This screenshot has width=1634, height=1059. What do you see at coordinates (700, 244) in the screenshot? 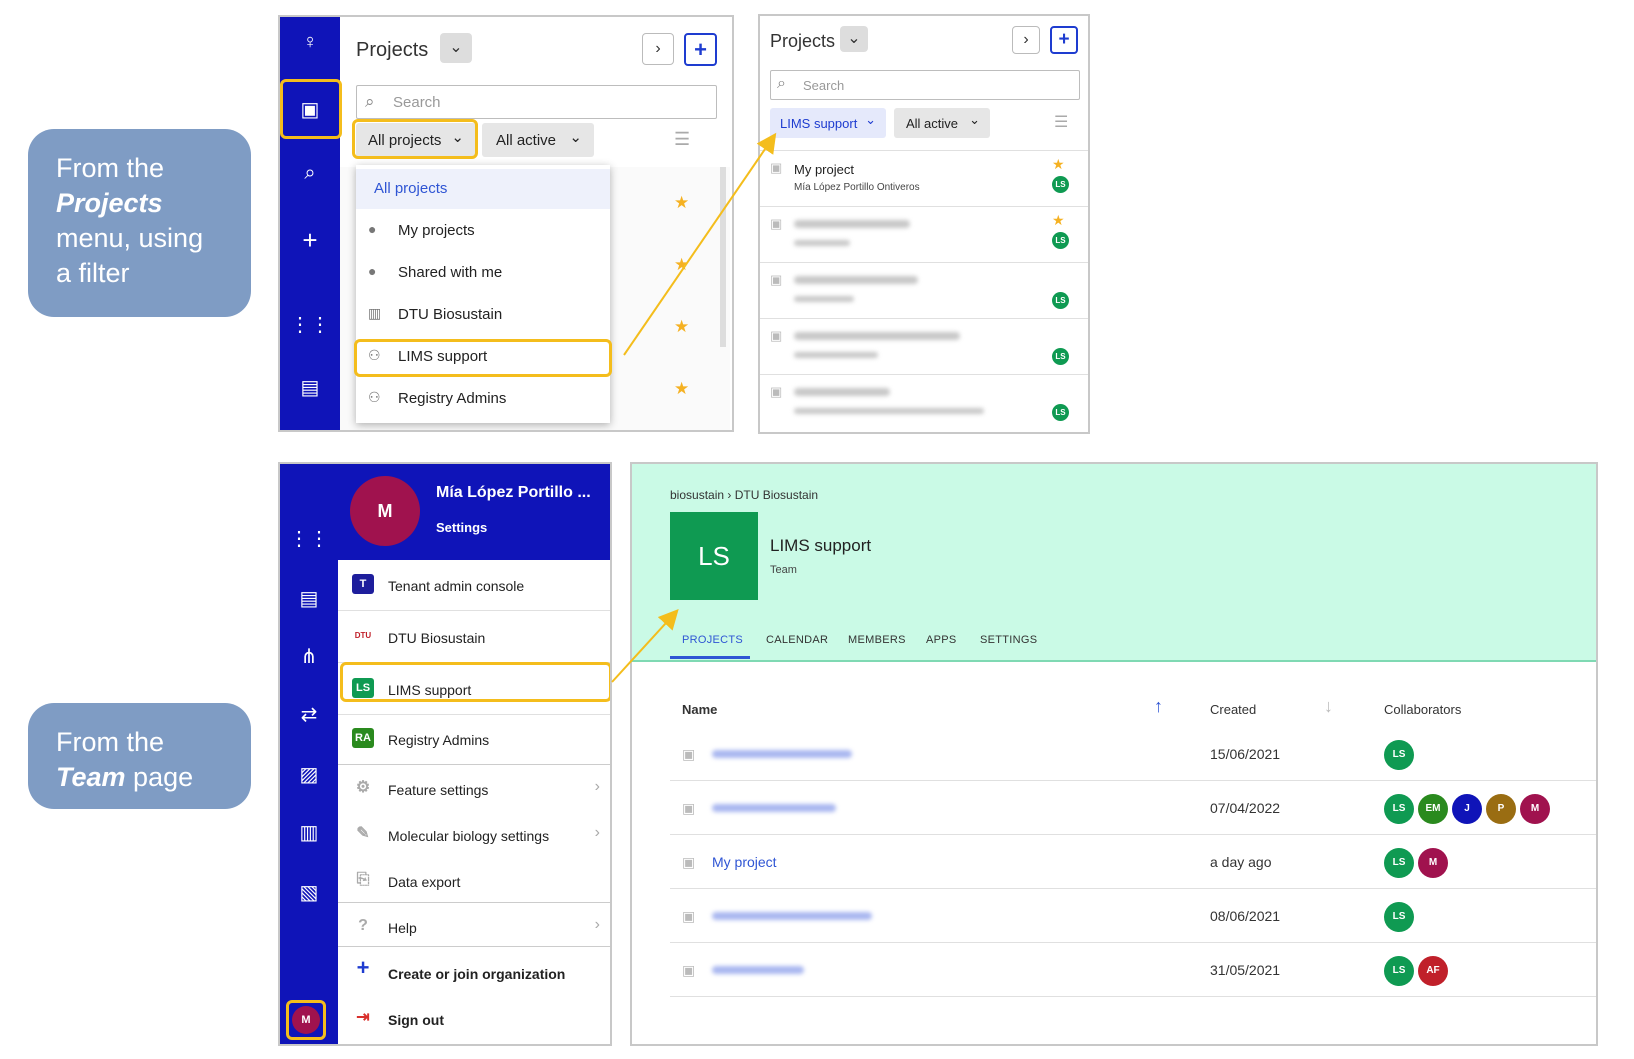
I see `arrow-to-filtered-list` at bounding box center [700, 244].